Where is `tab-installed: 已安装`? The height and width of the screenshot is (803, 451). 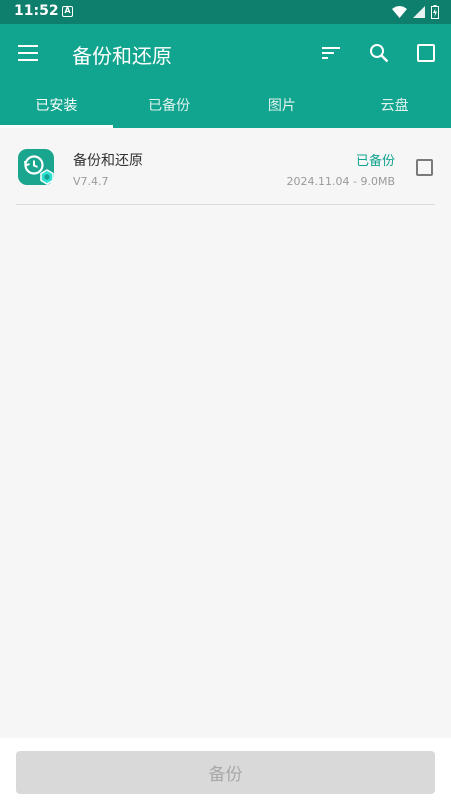 tab-installed: 已安装 is located at coordinates (56, 105).